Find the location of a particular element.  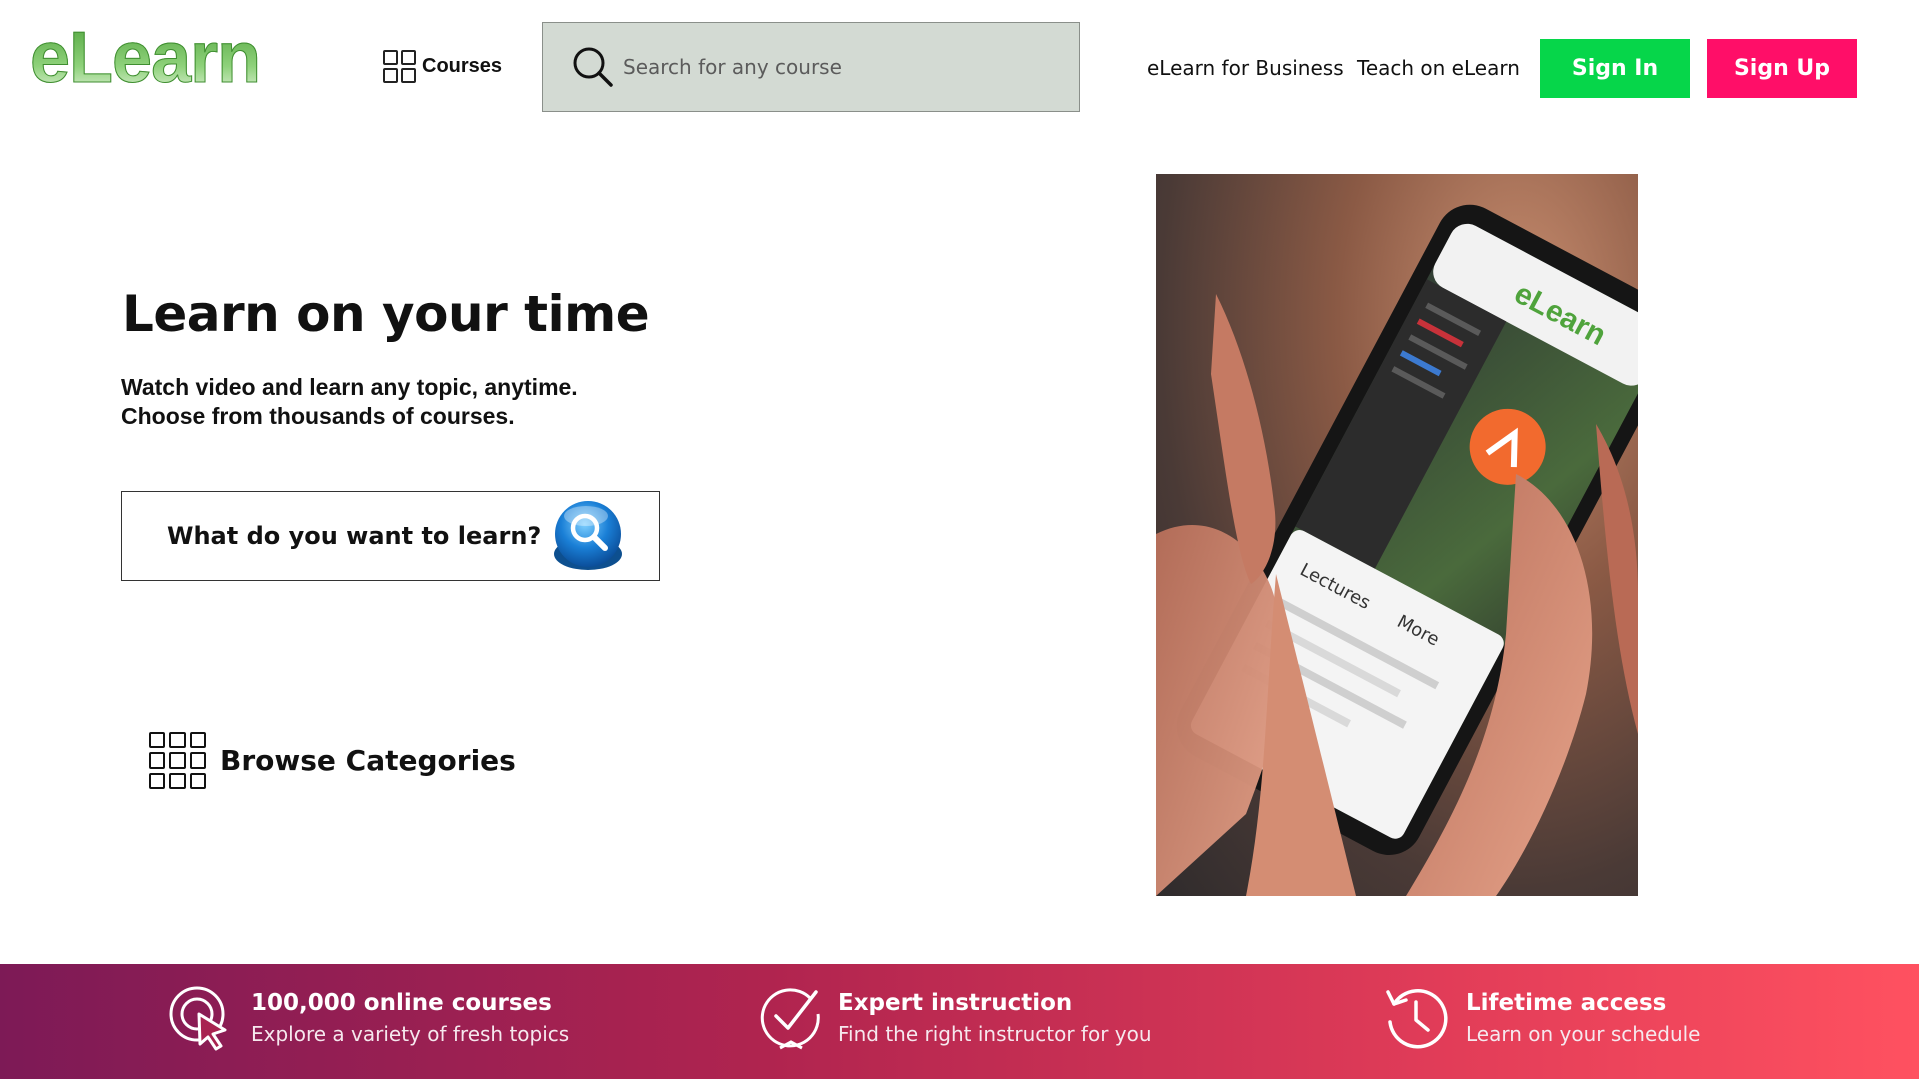

teach-link: Teach on eLearn is located at coordinates (1438, 68).